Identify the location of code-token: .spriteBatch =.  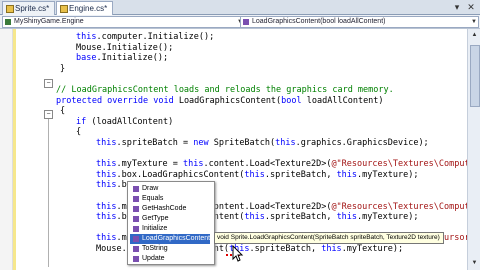
(155, 143).